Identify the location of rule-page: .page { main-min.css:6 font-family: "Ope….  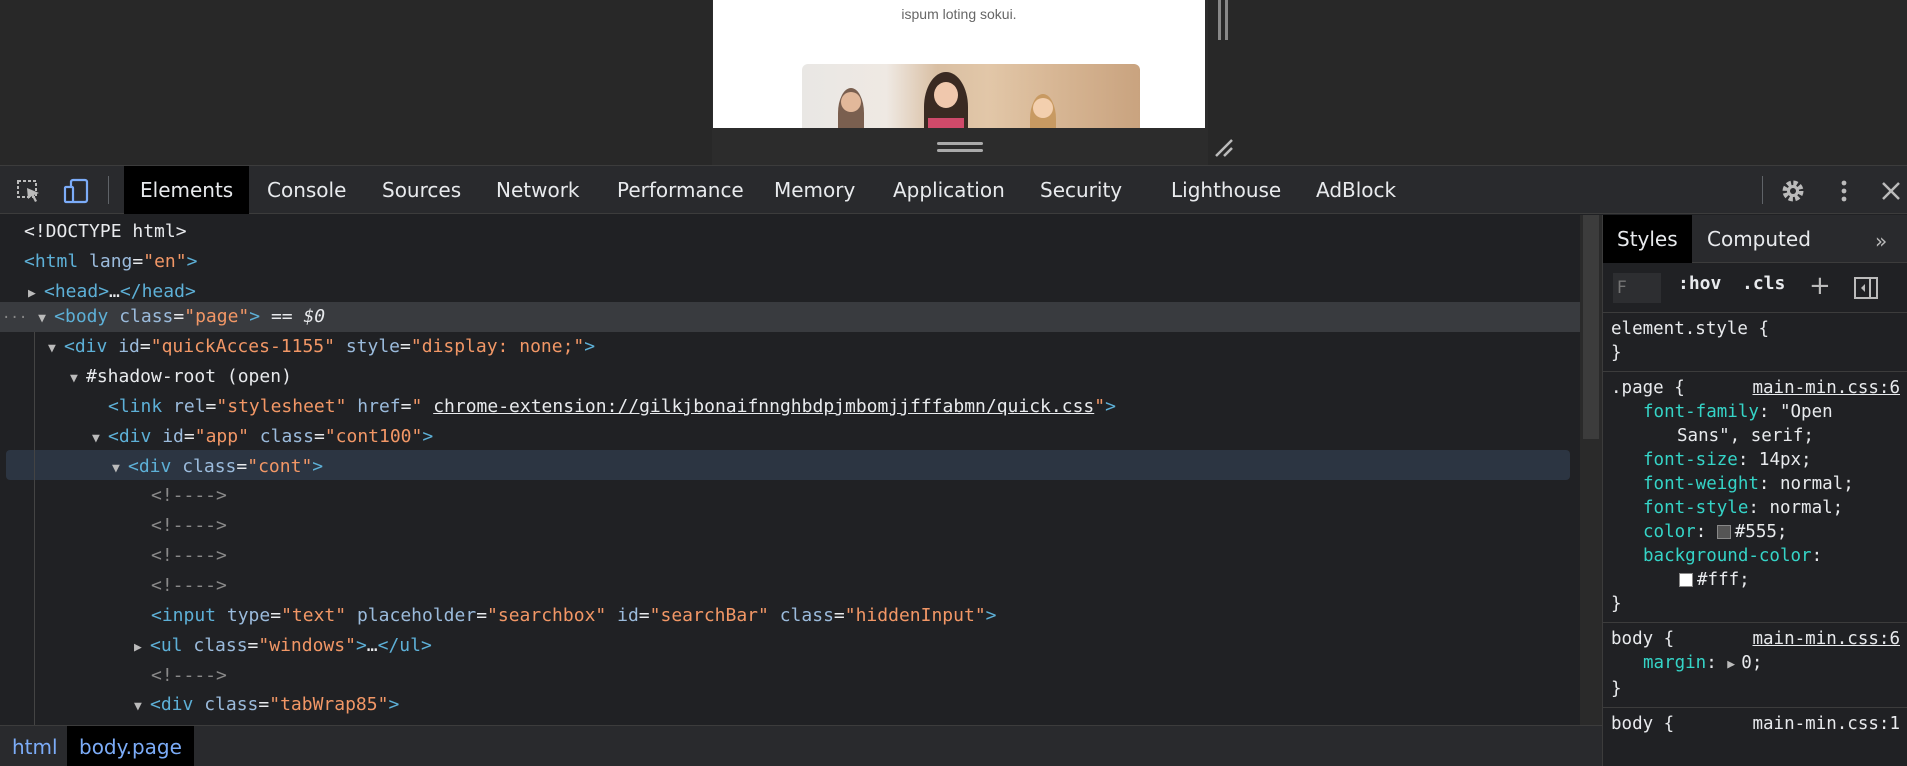
(1755, 497).